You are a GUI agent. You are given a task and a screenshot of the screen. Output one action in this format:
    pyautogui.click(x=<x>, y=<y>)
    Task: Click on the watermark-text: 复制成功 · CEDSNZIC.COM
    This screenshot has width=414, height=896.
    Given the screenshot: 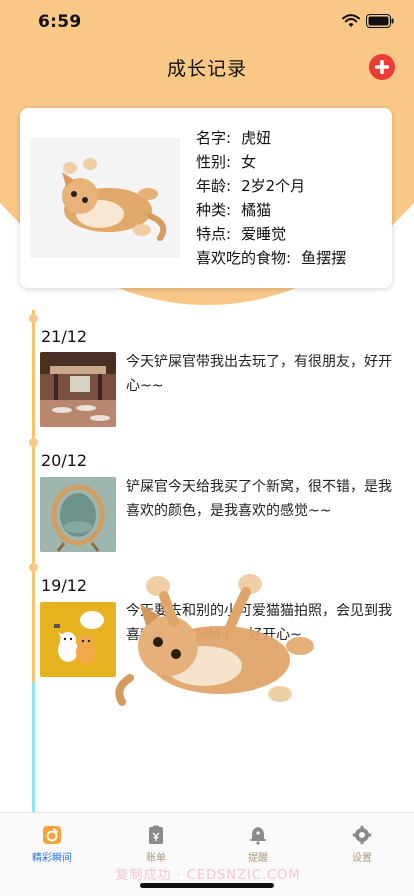 What is the action you would take?
    pyautogui.click(x=208, y=875)
    